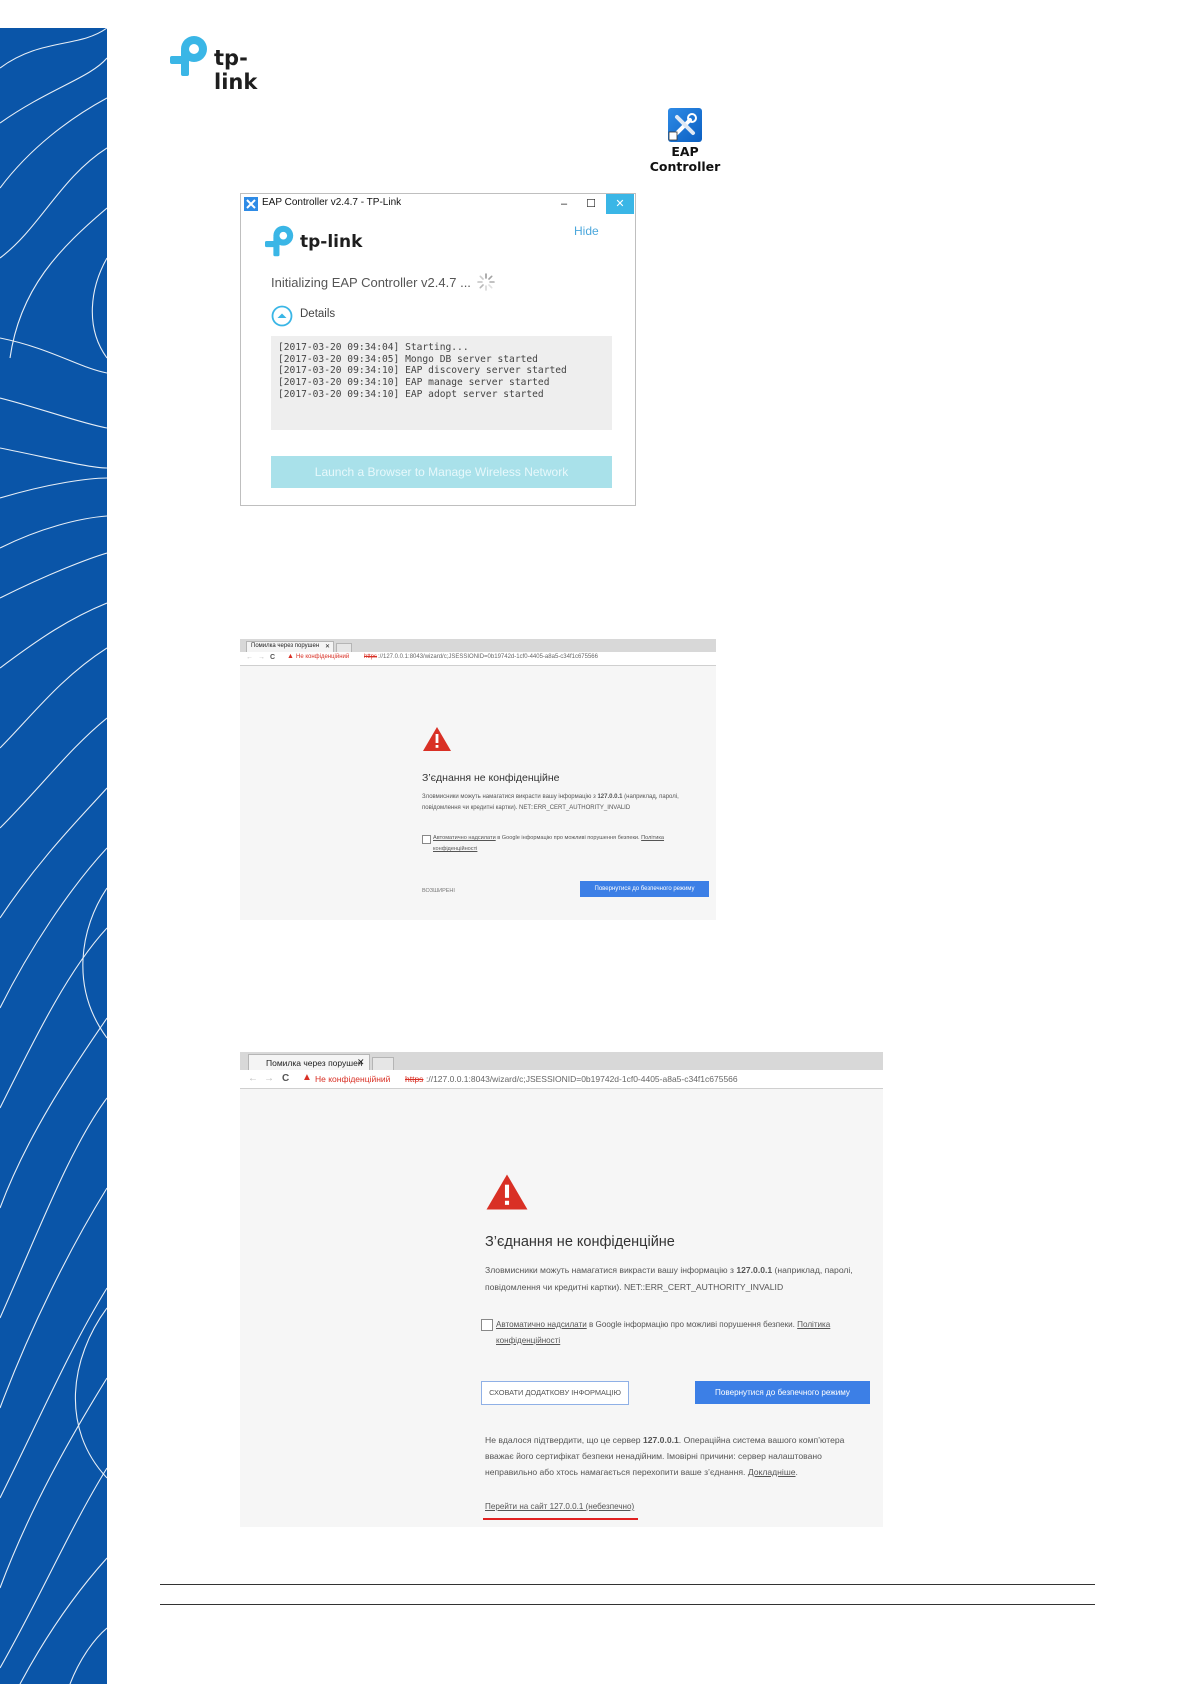  Describe the element at coordinates (438, 204) in the screenshot. I see `window-titlebar: EAP Controller v2.4.7 - TP-Link – ☐ ✕` at that location.